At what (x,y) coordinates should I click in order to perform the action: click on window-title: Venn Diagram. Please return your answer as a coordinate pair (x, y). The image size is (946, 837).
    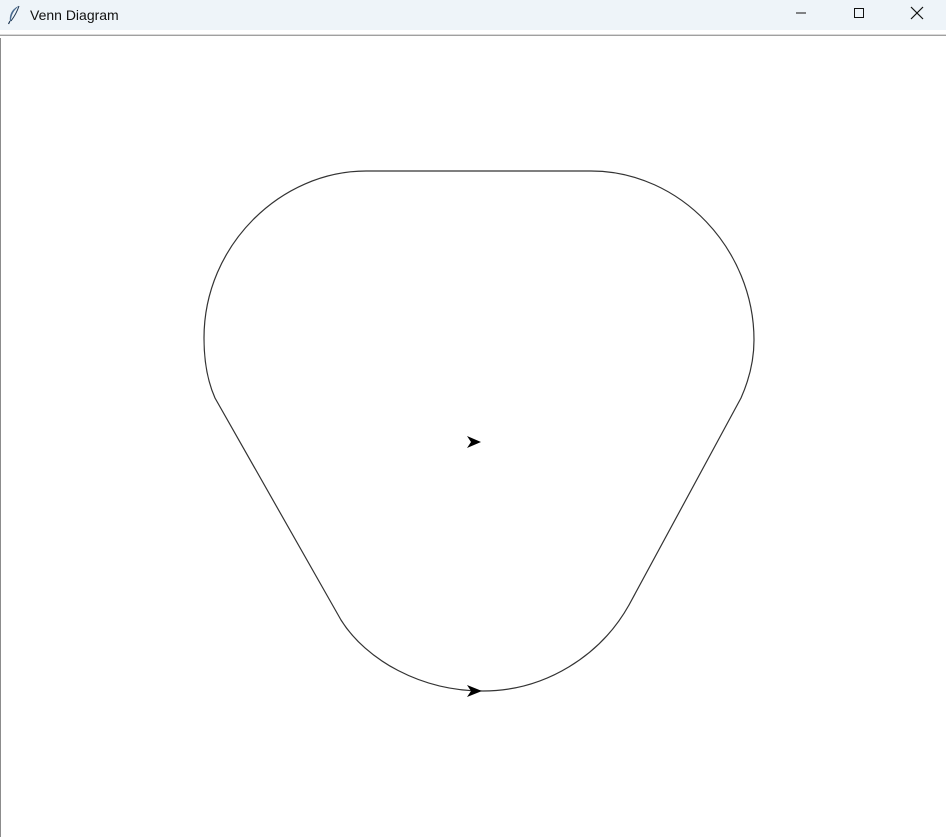
    Looking at the image, I should click on (74, 15).